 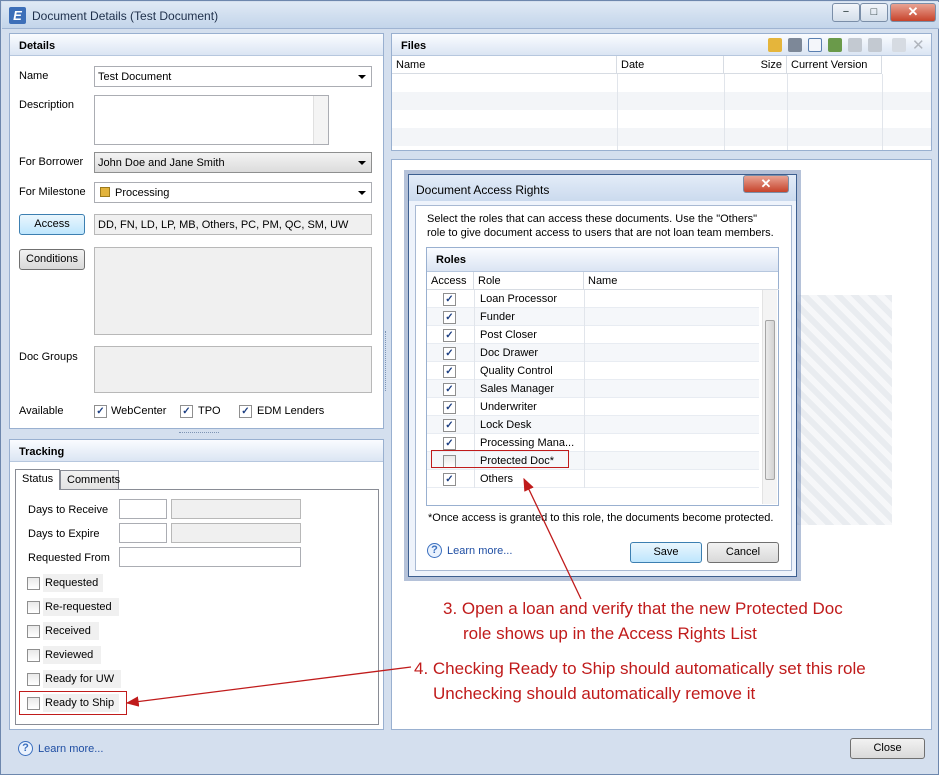 What do you see at coordinates (25, 748) in the screenshot?
I see `footer-help-icon: ?` at bounding box center [25, 748].